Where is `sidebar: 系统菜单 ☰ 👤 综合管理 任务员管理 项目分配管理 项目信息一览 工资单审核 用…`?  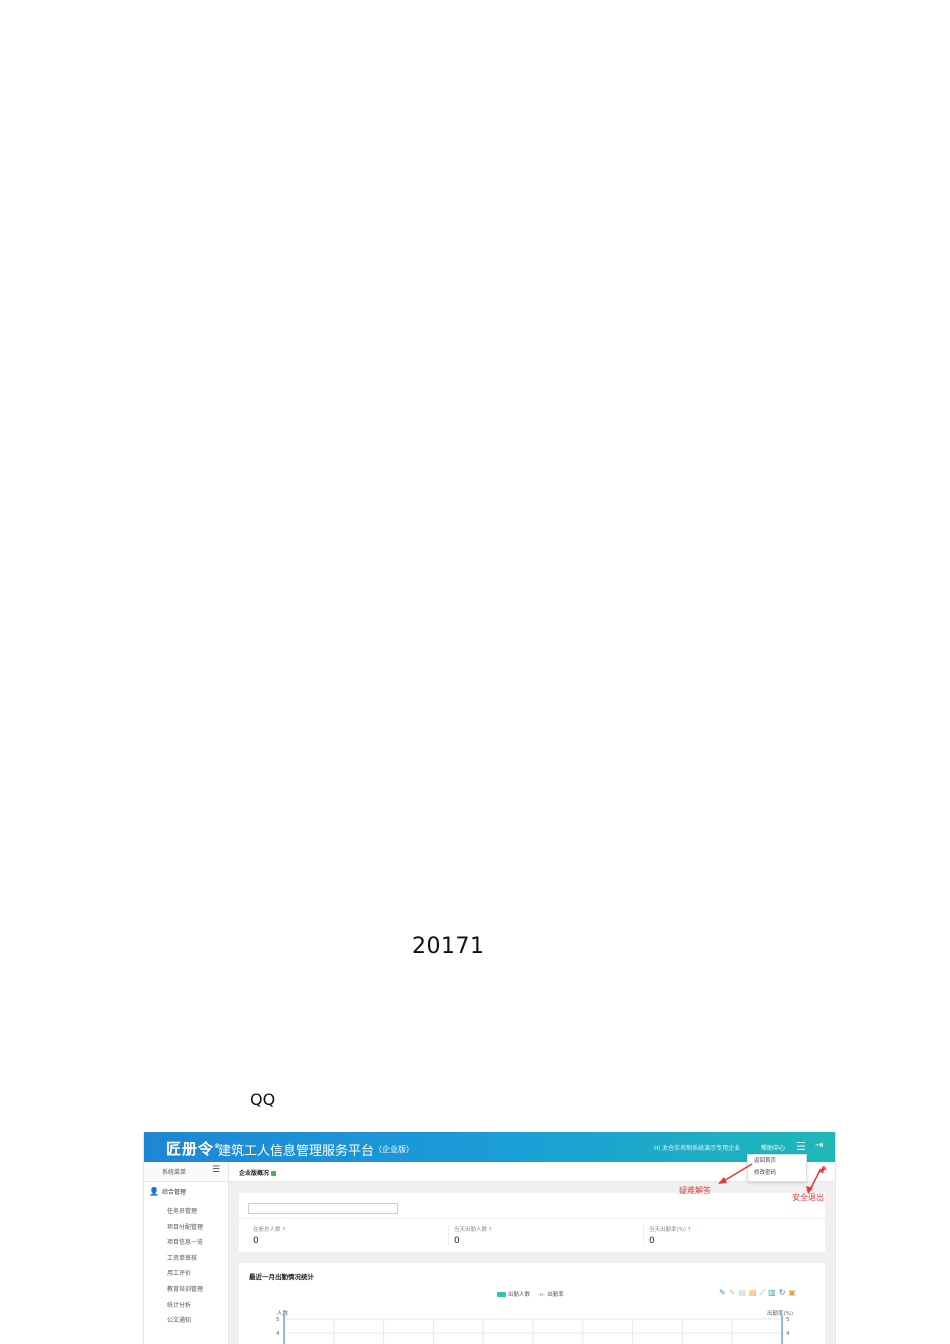 sidebar: 系统菜单 ☰ 👤 综合管理 任务员管理 项目分配管理 项目信息一览 工资单审核 用… is located at coordinates (186, 1253).